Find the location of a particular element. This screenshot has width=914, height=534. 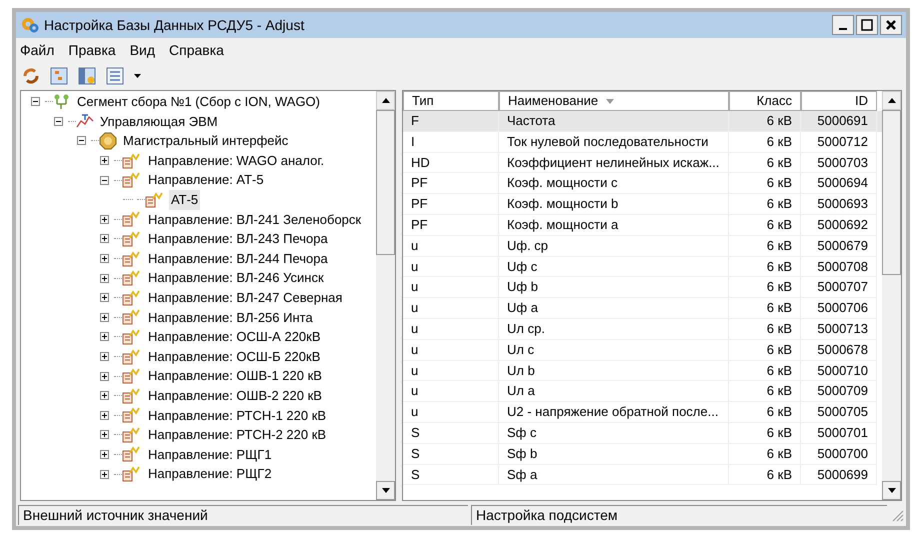

maximize-icon is located at coordinates (867, 25).